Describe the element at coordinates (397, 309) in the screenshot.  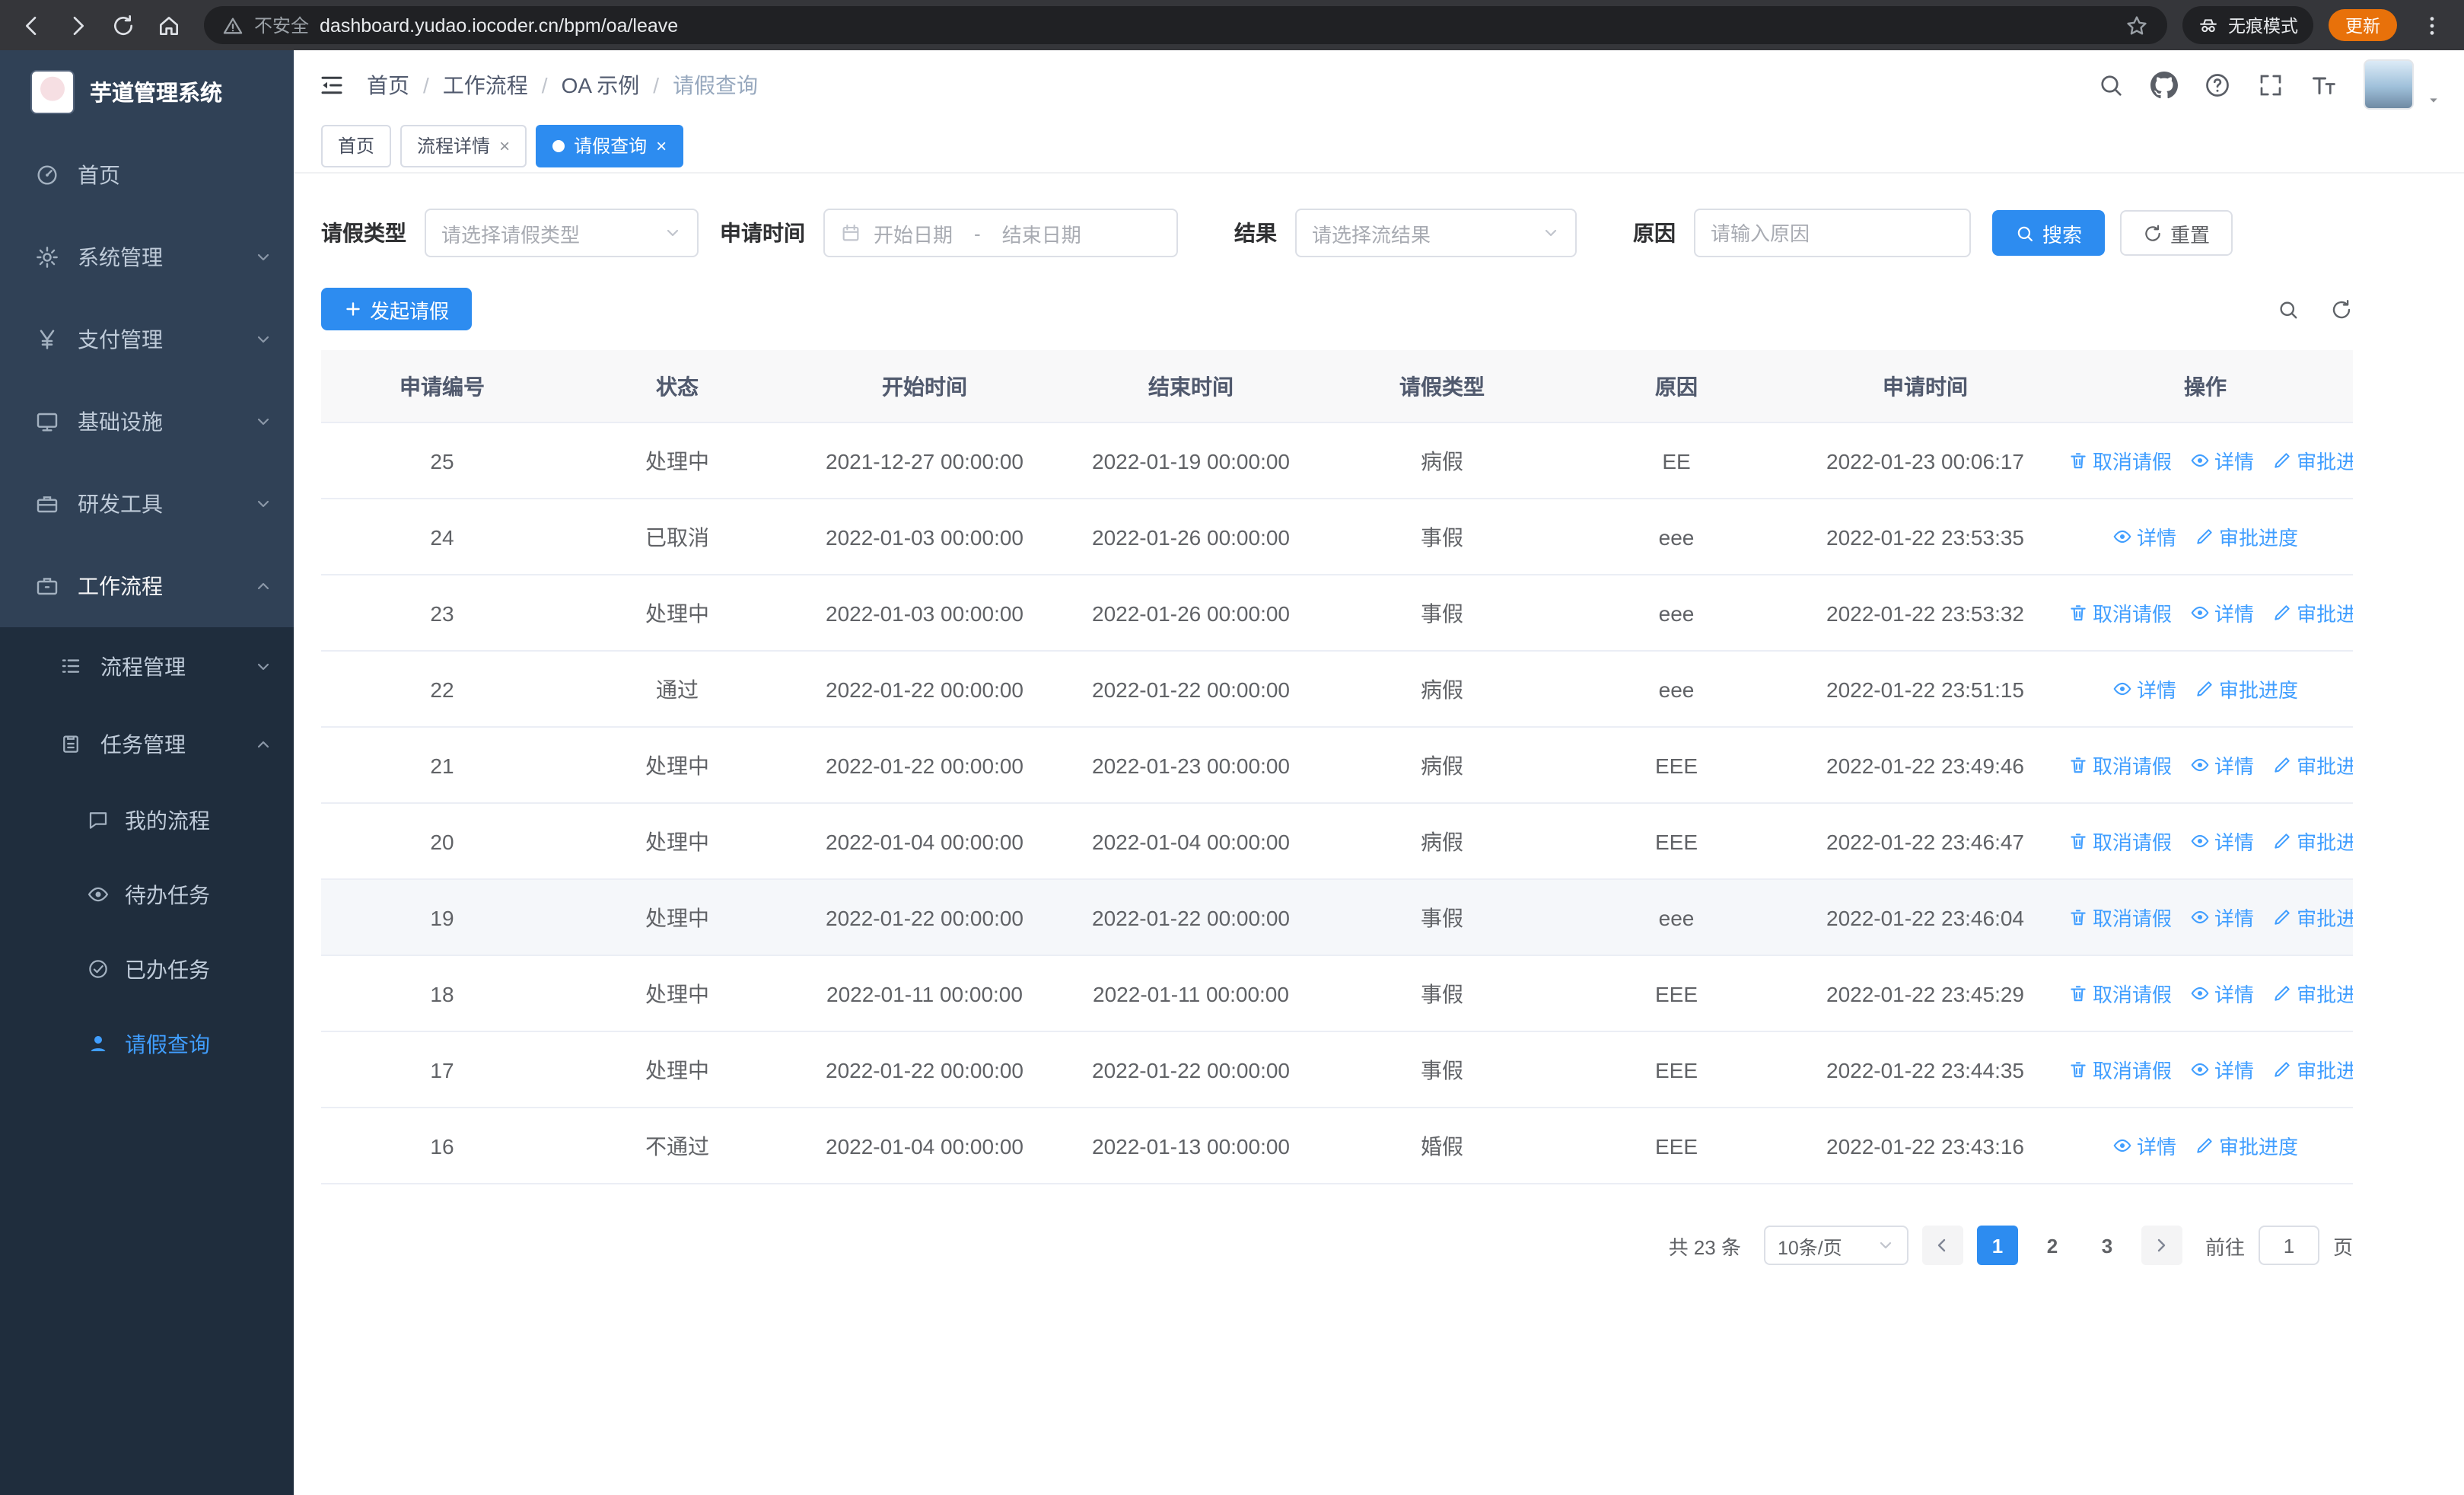
I see `create-leave-button: 发起请假` at that location.